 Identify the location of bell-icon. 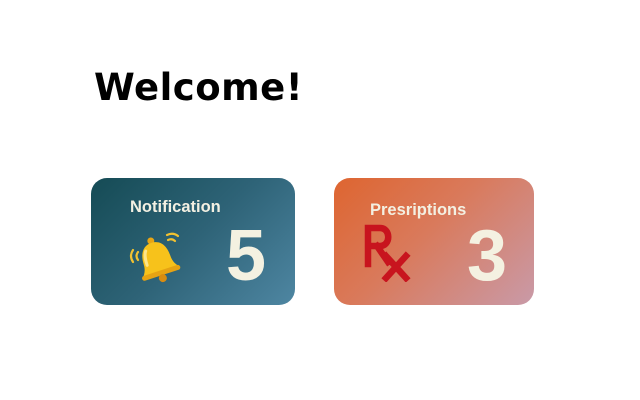
(155, 257).